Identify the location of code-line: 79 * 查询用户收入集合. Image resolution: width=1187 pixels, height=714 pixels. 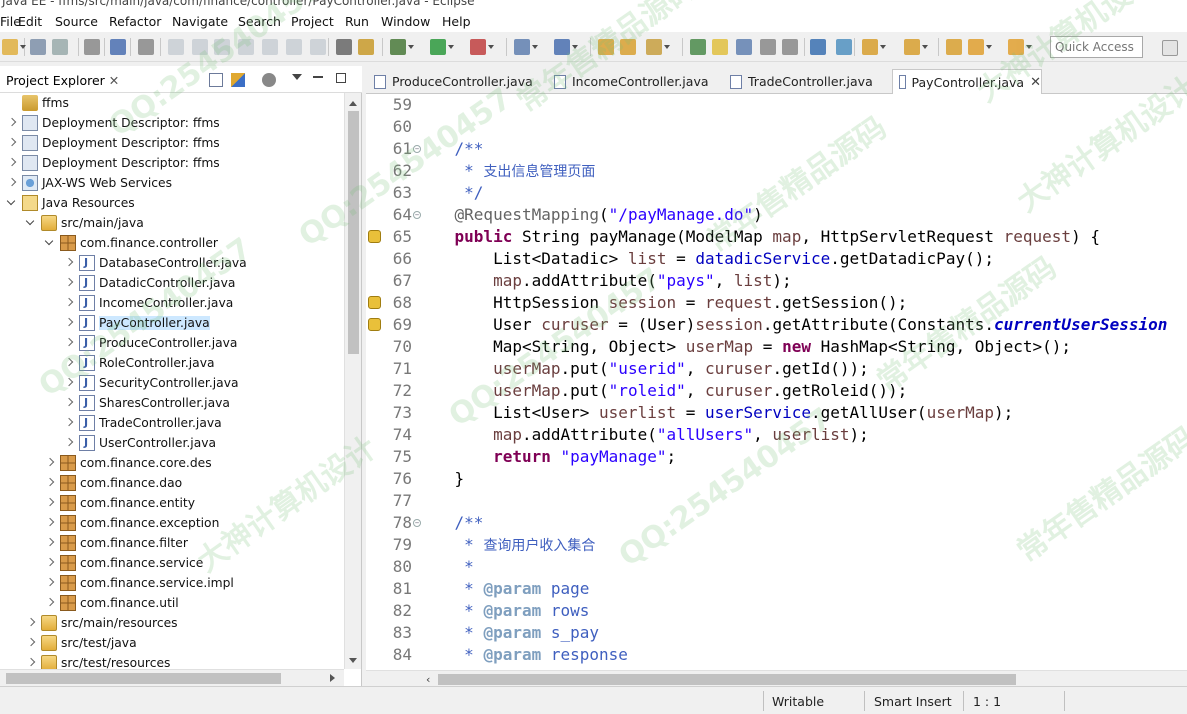
(776, 545).